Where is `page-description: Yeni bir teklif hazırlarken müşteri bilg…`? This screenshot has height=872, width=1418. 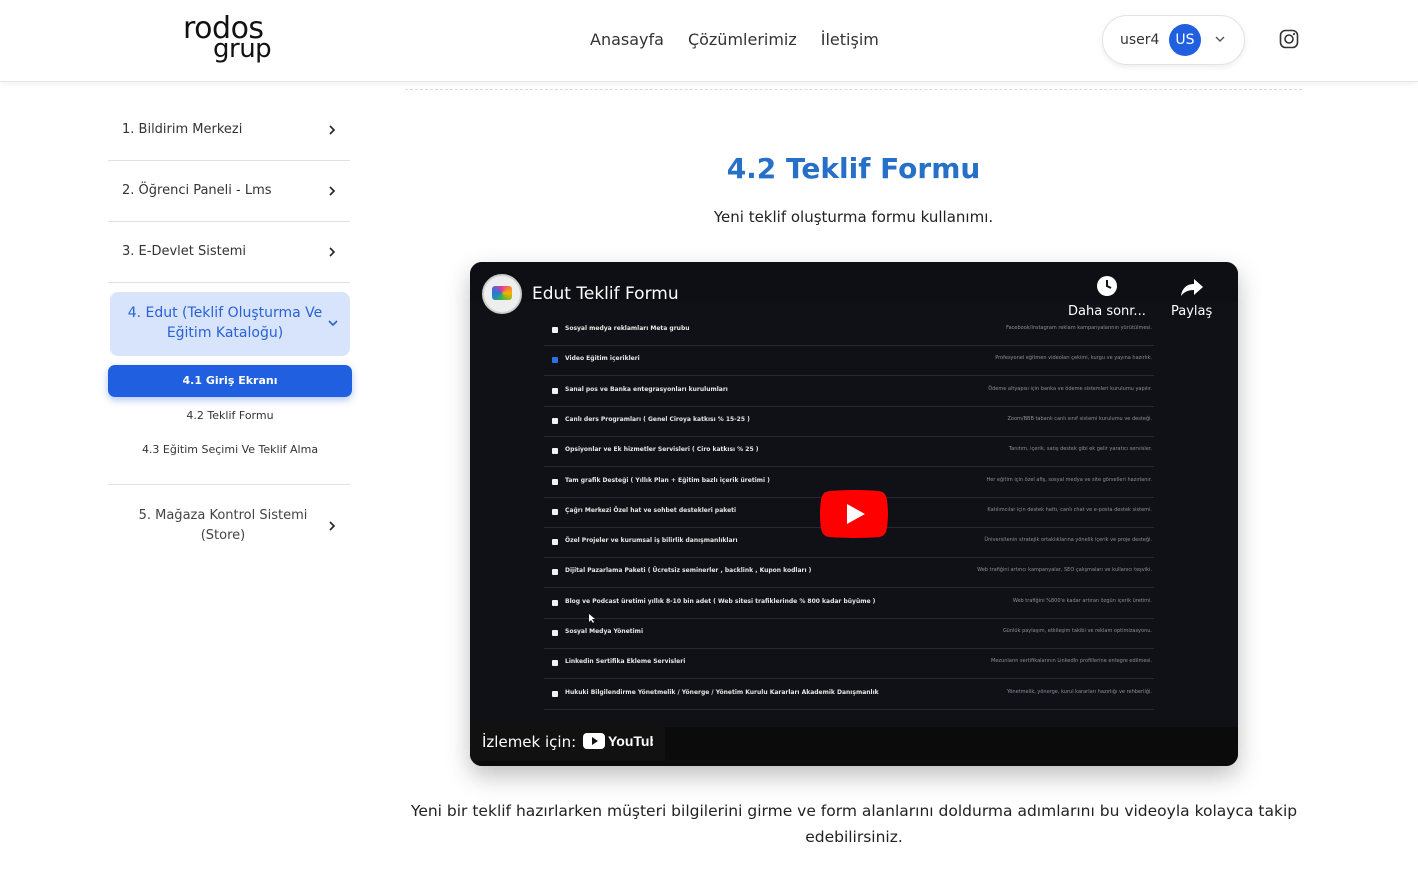
page-description: Yeni bir teklif hazırlarken müşteri bilg… is located at coordinates (854, 824).